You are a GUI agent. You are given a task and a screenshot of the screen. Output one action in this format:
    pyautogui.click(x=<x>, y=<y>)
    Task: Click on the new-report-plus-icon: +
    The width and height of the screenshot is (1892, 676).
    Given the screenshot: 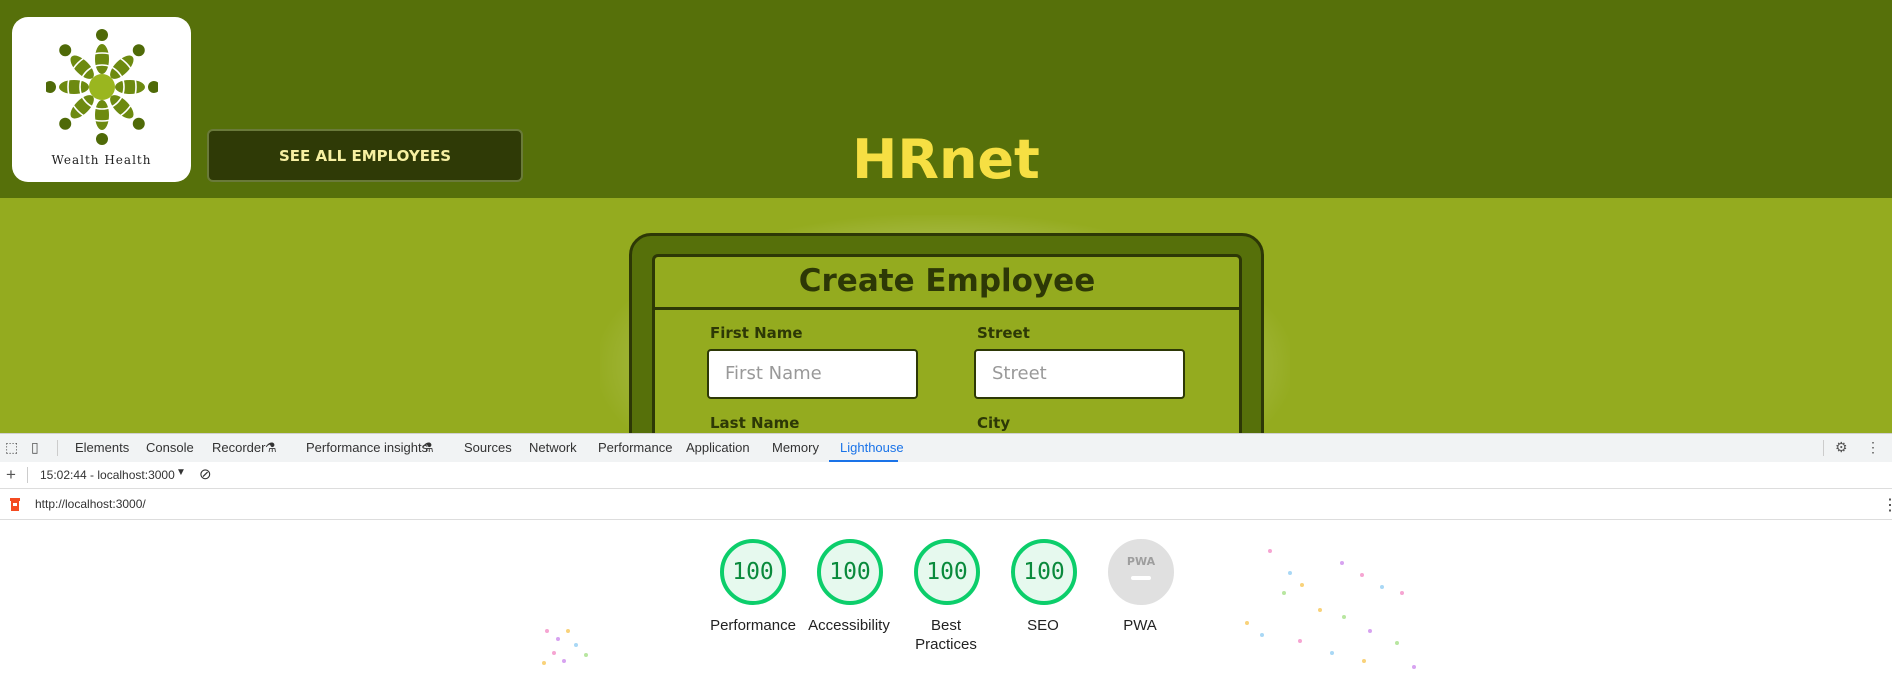 What is the action you would take?
    pyautogui.click(x=11, y=475)
    